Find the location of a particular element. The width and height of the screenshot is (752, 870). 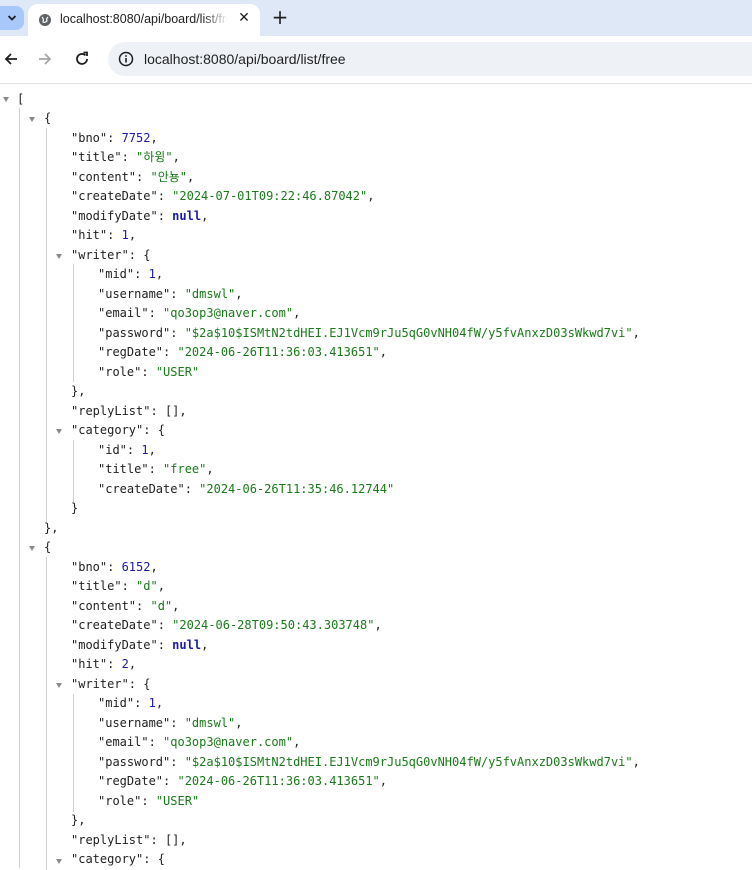

json-value: "2024-06-28T09:50:43.303748" is located at coordinates (273, 625).